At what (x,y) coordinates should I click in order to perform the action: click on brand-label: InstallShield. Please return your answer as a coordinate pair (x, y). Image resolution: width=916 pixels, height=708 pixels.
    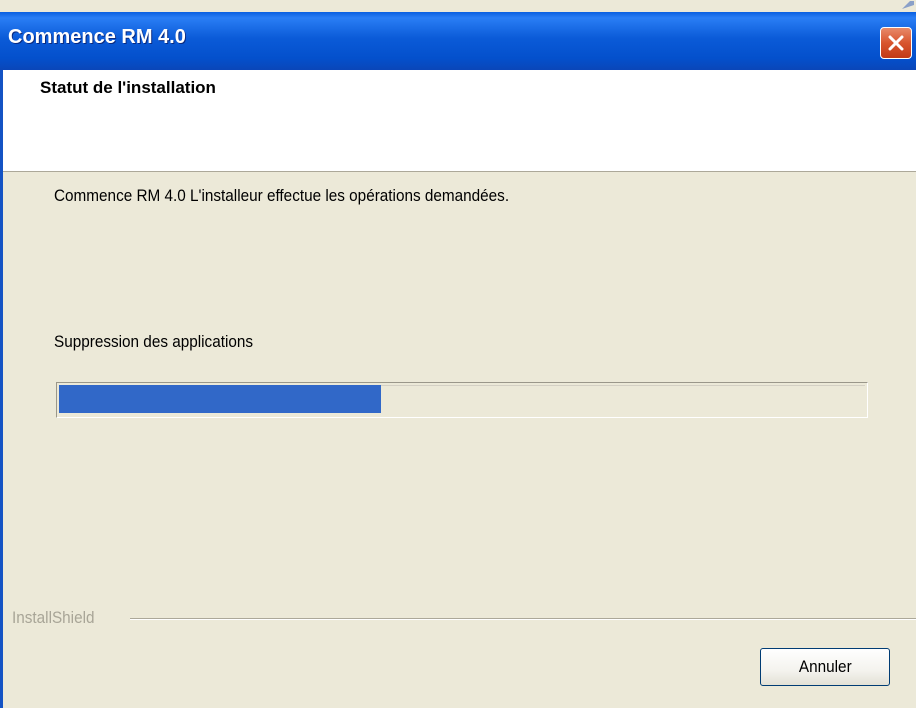
    Looking at the image, I should click on (53, 617).